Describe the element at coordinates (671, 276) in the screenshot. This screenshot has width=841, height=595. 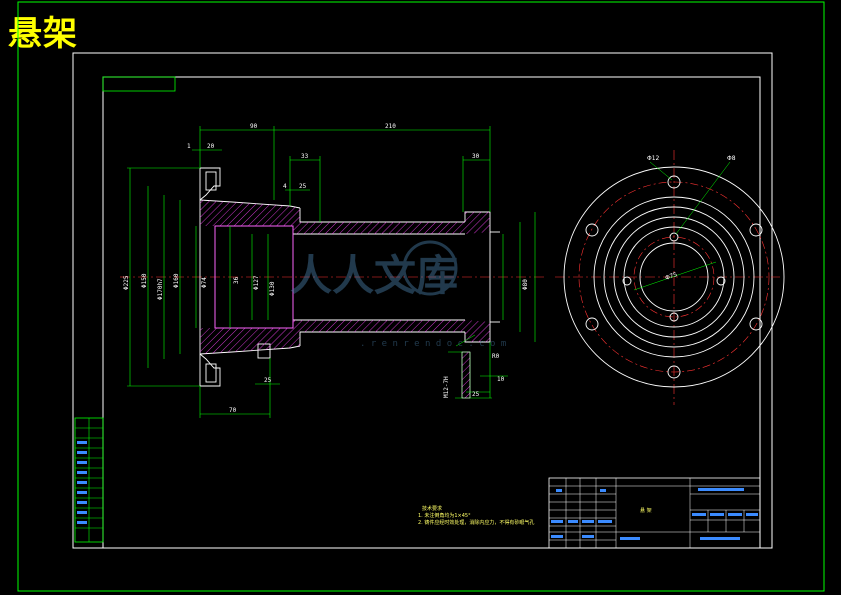
I see `side-label-phi75: Φ75` at that location.